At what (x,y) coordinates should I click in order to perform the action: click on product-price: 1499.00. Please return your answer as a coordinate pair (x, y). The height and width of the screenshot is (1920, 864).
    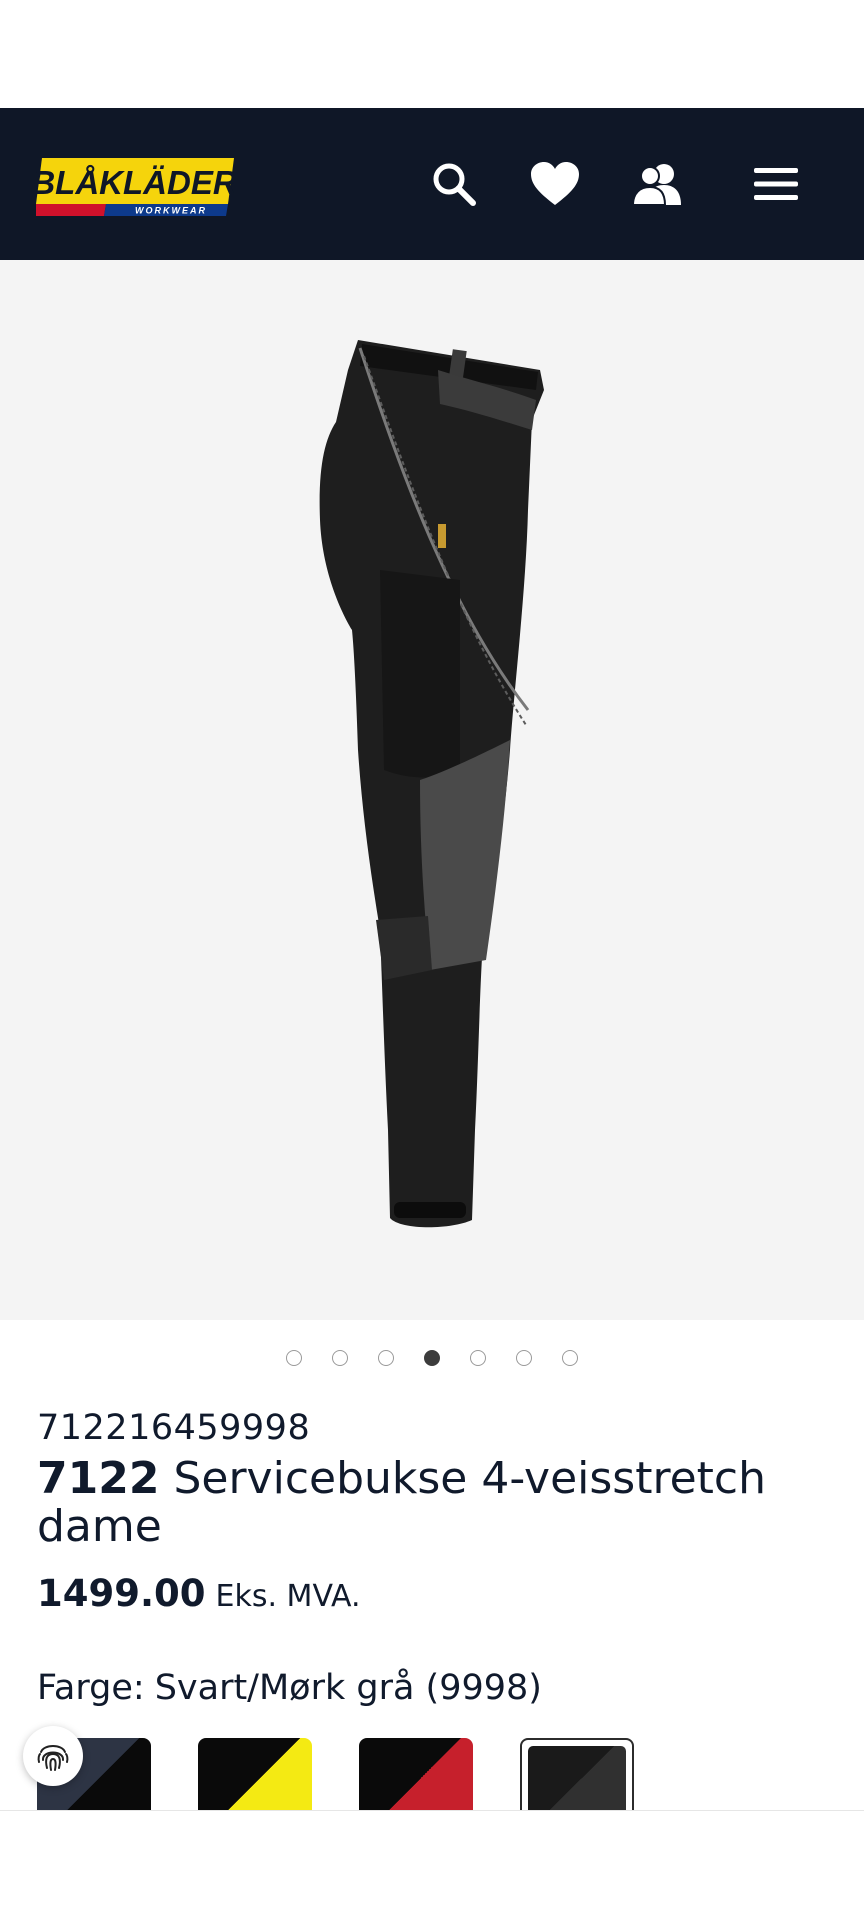
    Looking at the image, I should click on (121, 1593).